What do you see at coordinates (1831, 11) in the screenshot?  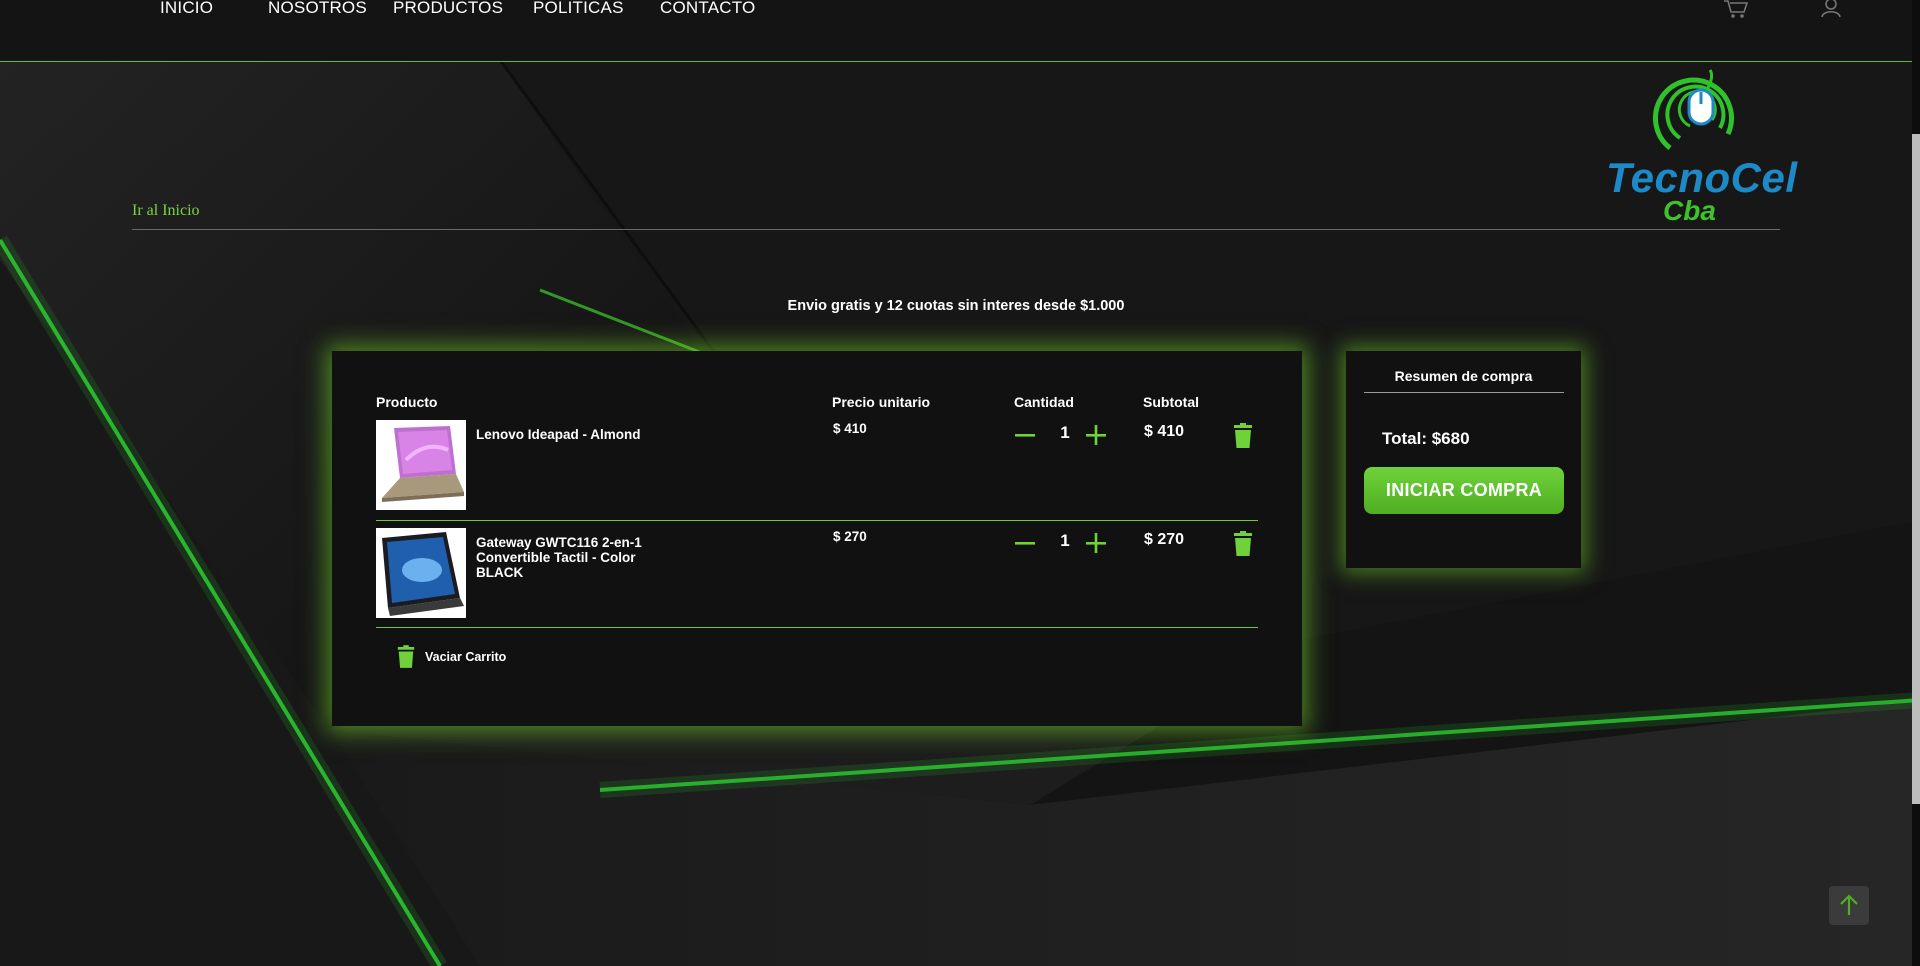 I see `user-icon` at bounding box center [1831, 11].